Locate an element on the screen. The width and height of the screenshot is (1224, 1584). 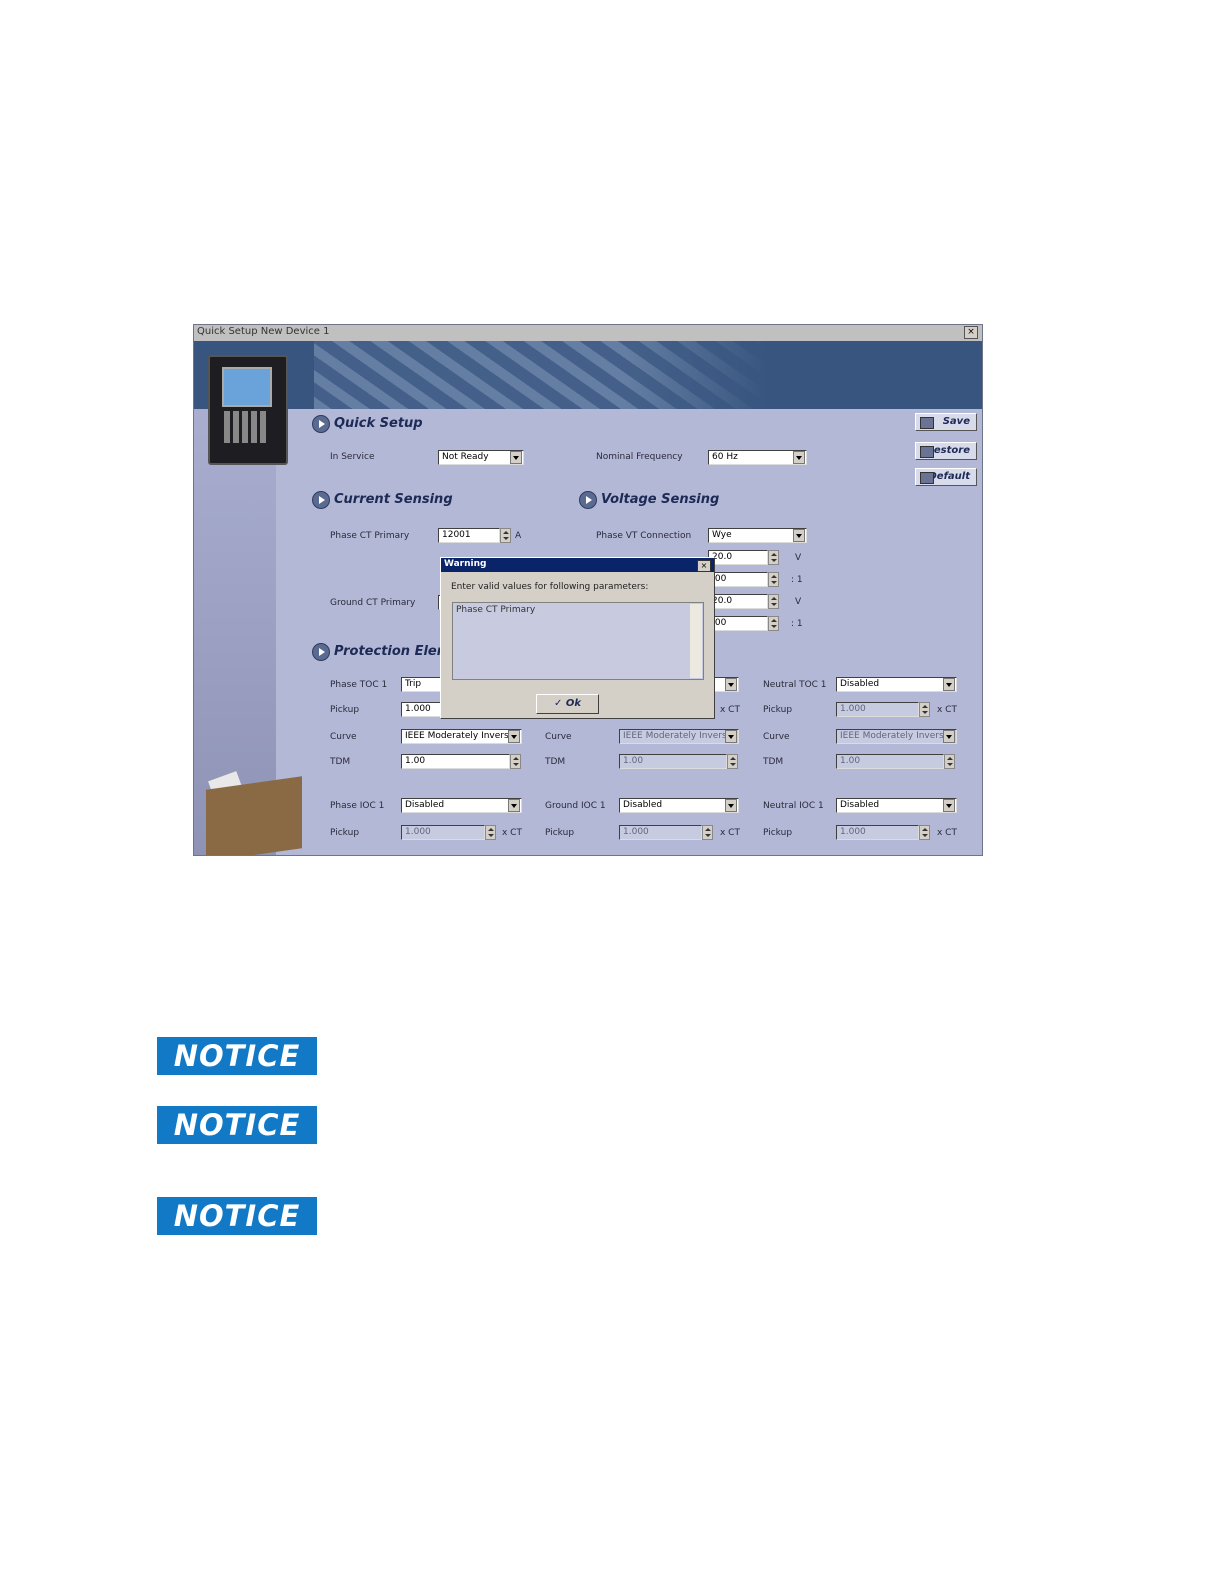
in-service-label: In Service is located at coordinates (352, 457).